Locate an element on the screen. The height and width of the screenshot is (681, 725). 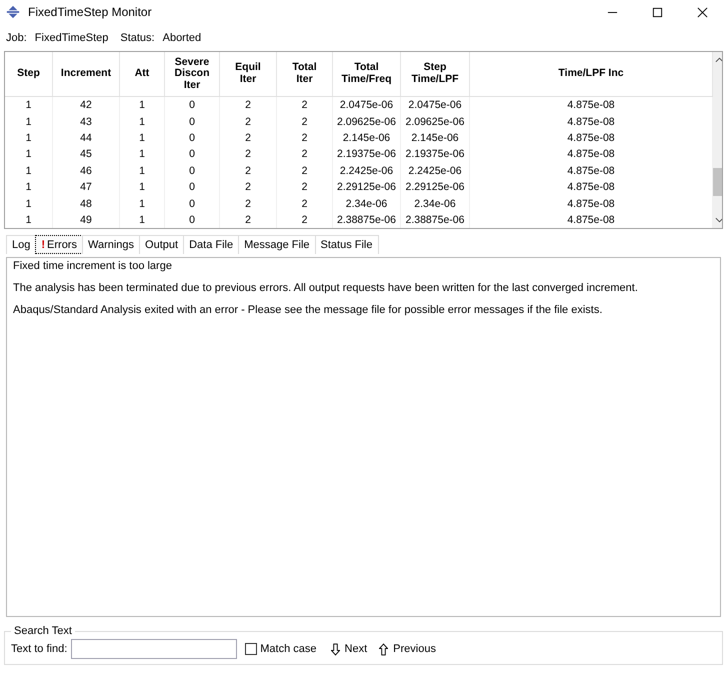
message-text: Abaqus/Standard Analysis exited with an error - Please see the message file for possible error messages if the file exists. is located at coordinates (308, 310).